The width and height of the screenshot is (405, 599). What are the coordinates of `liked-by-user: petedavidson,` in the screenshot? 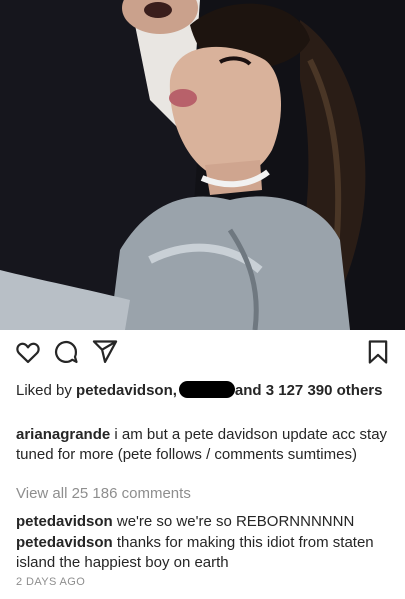 It's located at (126, 390).